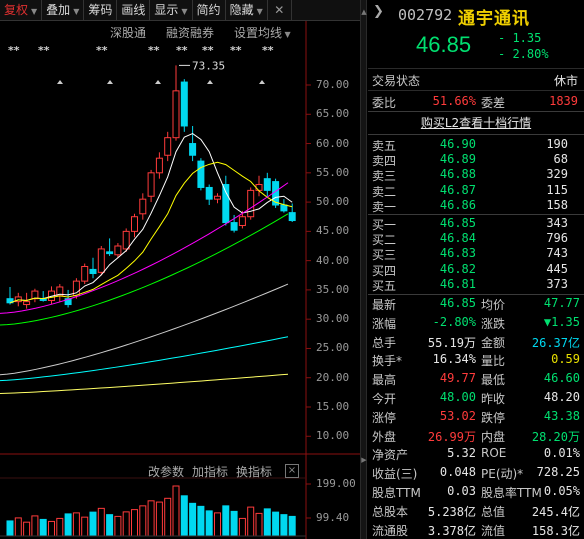 The height and width of the screenshot is (539, 584). Describe the element at coordinates (384, 436) in the screenshot. I see `quote-label: 外盘` at that location.